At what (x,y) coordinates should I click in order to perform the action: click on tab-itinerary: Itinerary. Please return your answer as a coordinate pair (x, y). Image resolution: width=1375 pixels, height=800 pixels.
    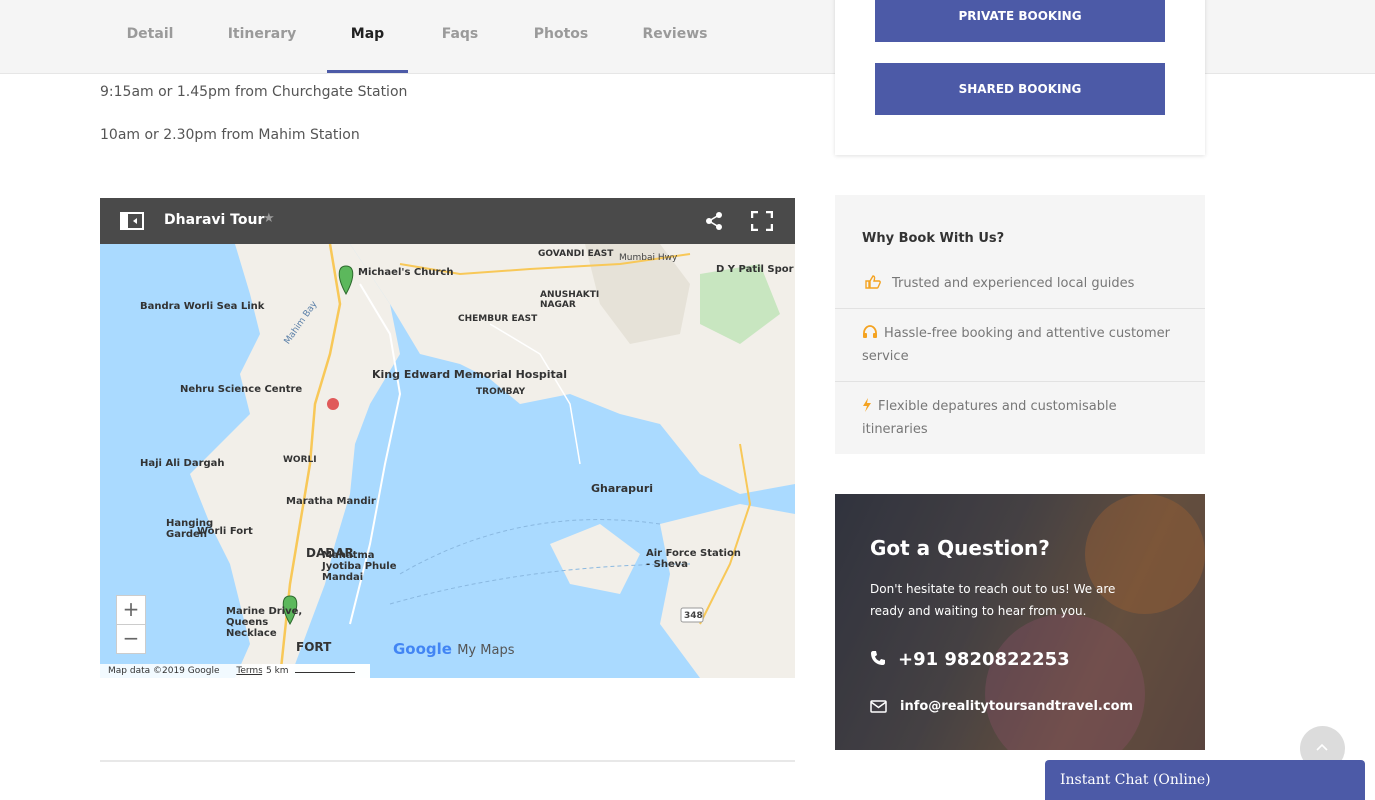
    Looking at the image, I should click on (262, 36).